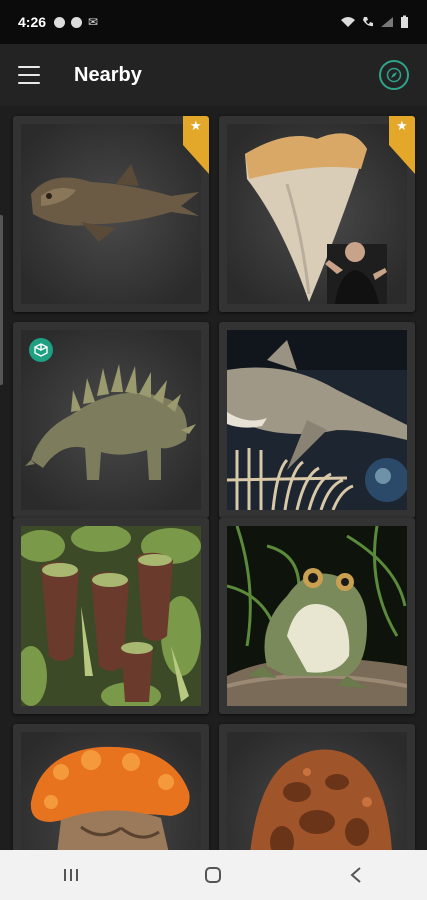  I want to click on system-nav-bar, so click(213, 875).